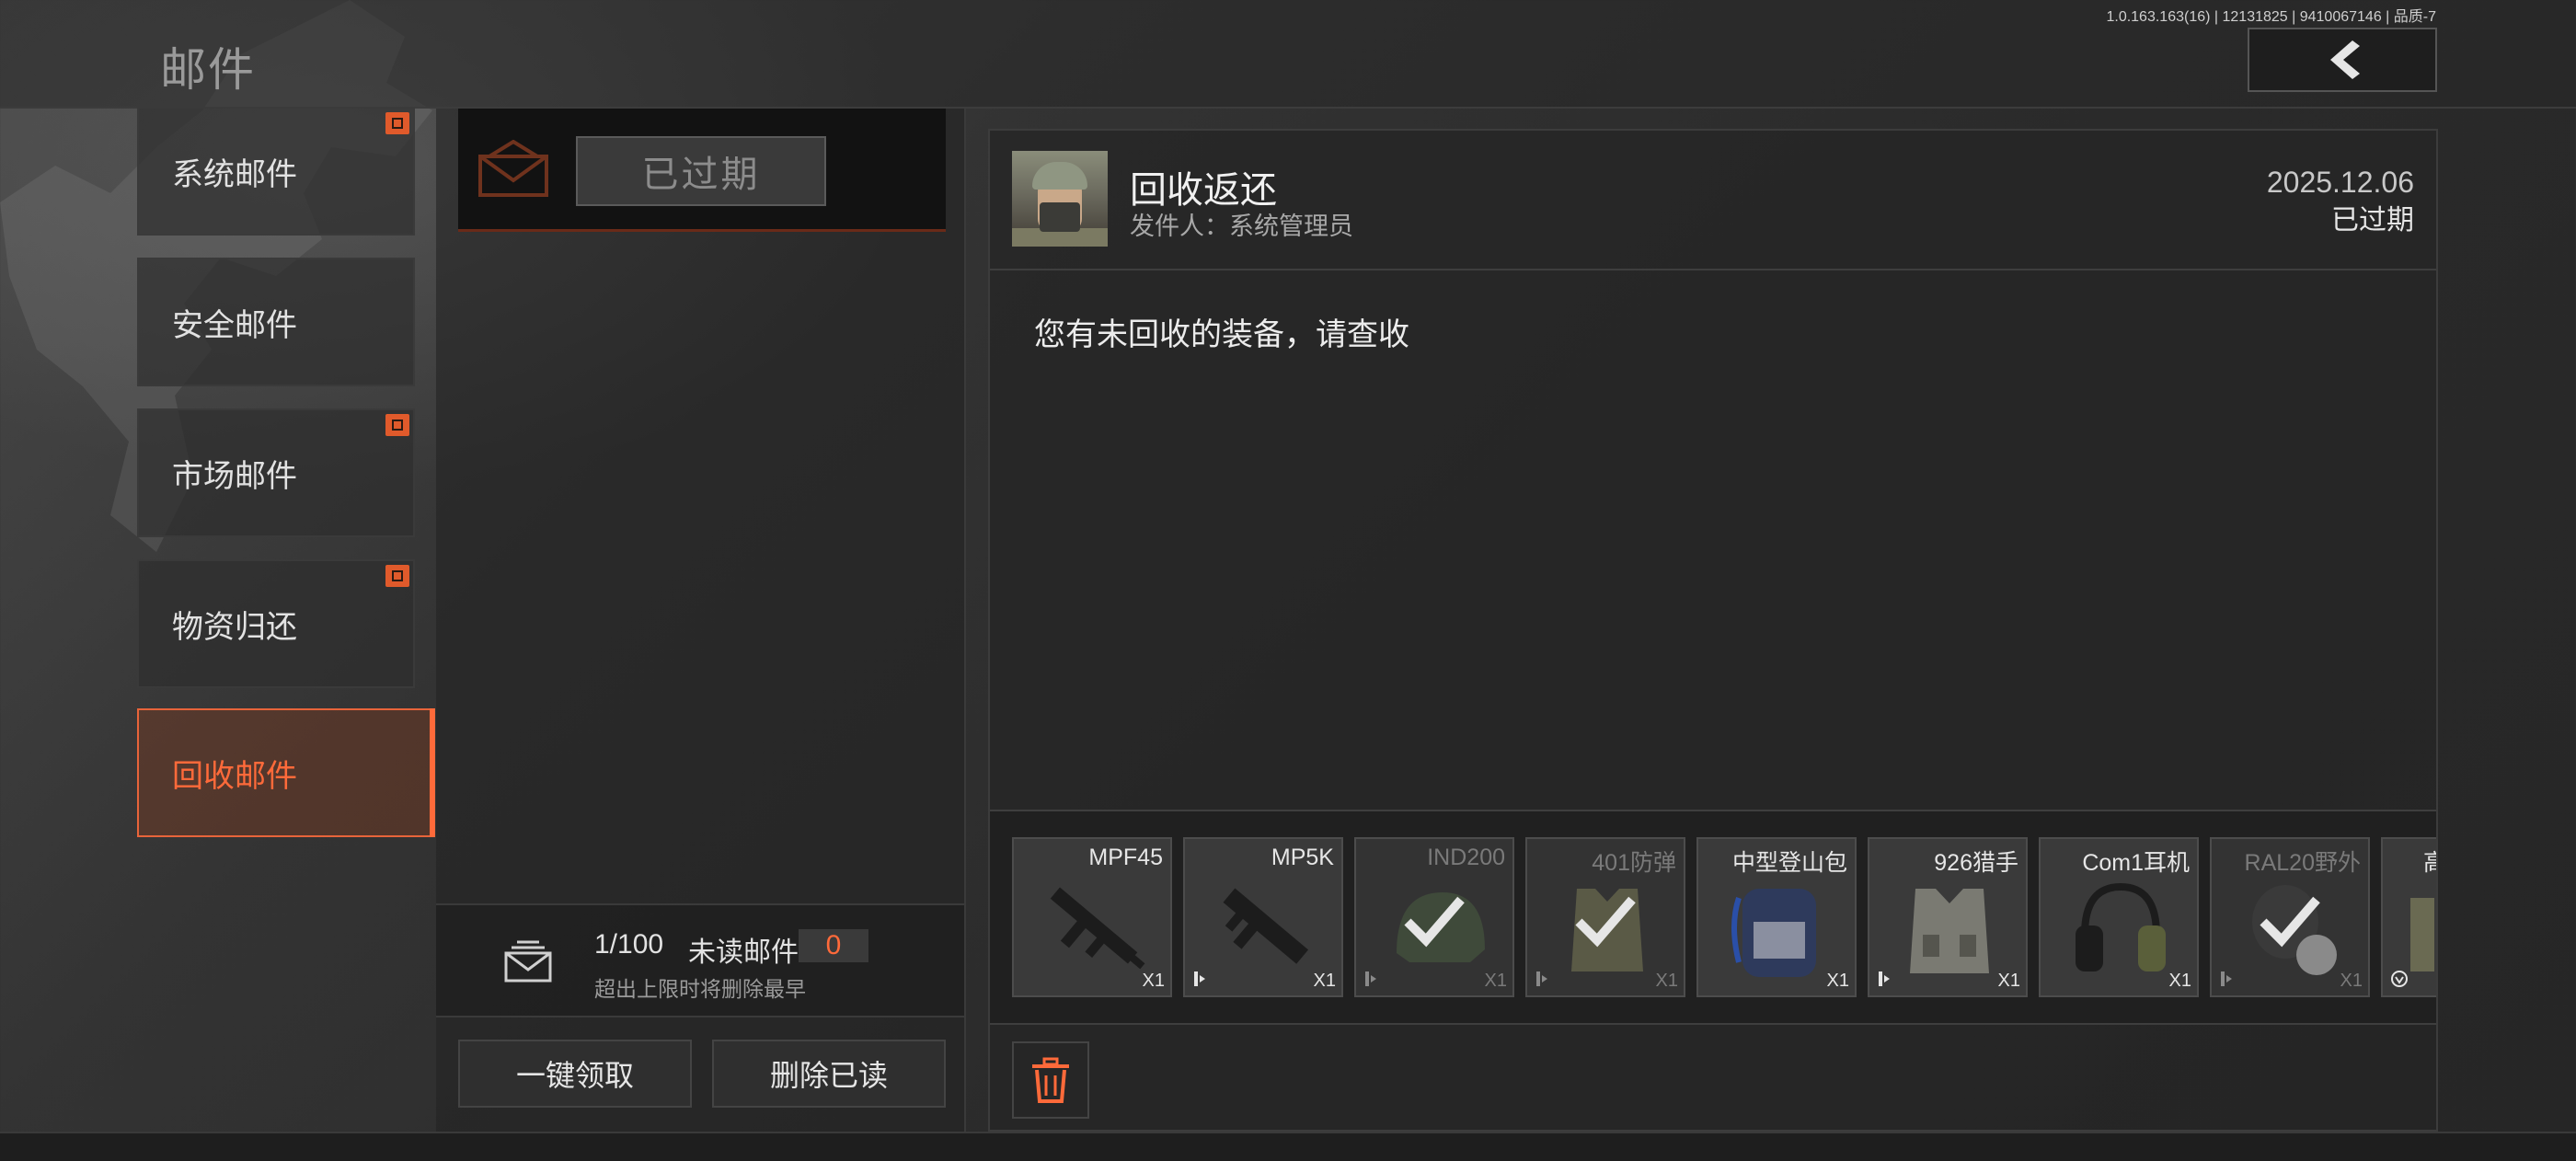  What do you see at coordinates (2121, 927) in the screenshot?
I see `headset-icon` at bounding box center [2121, 927].